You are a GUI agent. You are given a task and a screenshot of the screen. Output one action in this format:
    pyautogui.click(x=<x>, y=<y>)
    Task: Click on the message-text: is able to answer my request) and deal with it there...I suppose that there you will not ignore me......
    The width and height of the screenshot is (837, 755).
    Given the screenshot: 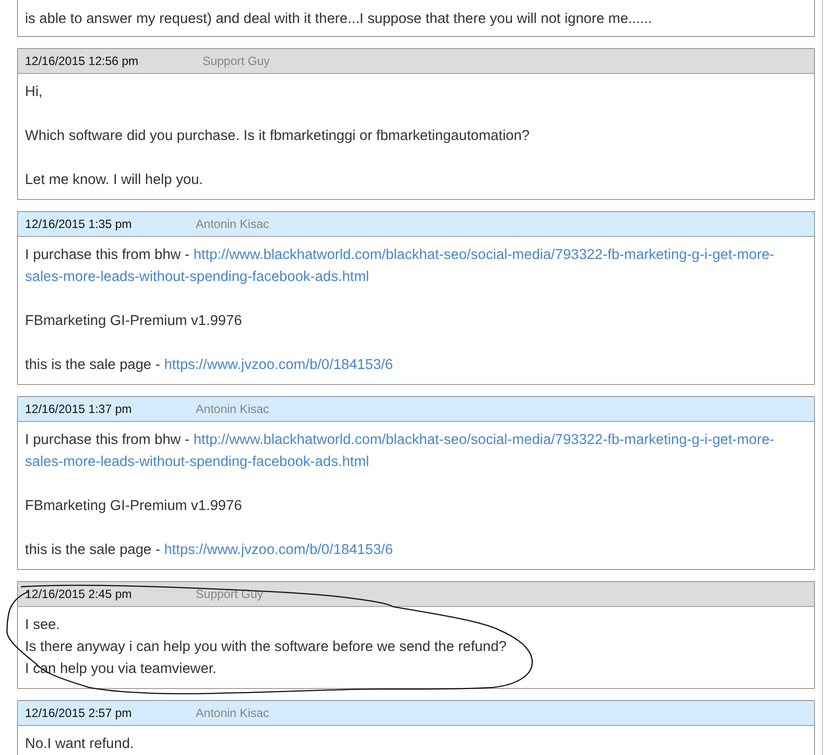 What is the action you would take?
    pyautogui.click(x=339, y=19)
    